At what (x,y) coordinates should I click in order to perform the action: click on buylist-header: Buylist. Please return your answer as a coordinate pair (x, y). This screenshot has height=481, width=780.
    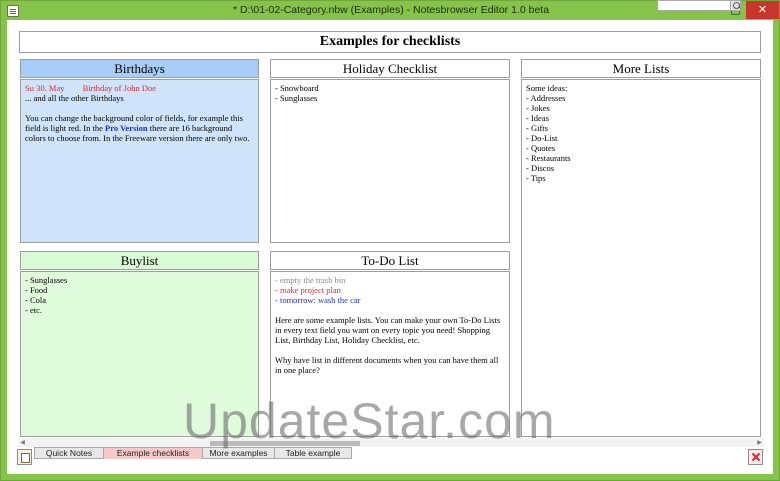
    Looking at the image, I should click on (139, 260).